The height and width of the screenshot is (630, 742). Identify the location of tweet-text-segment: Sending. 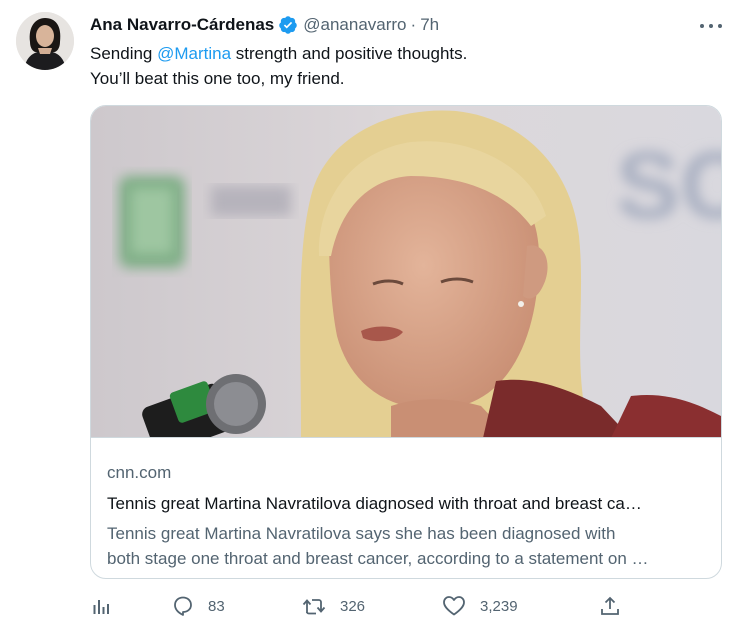
(124, 53).